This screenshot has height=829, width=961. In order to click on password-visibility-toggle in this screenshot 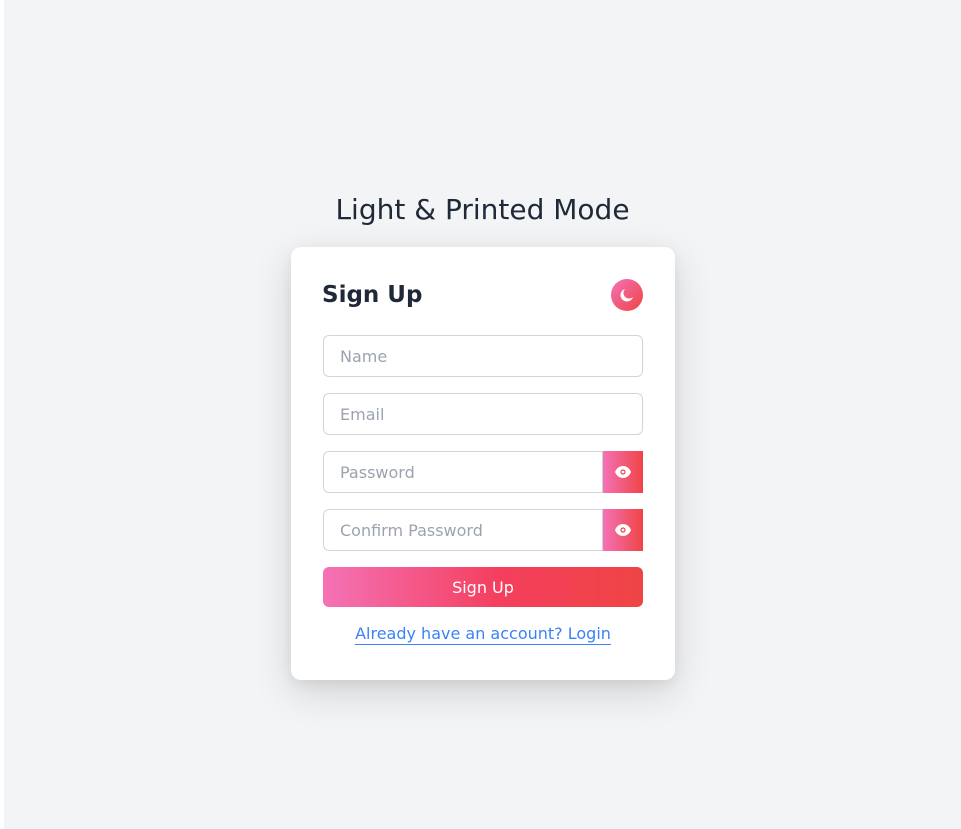, I will do `click(623, 472)`.